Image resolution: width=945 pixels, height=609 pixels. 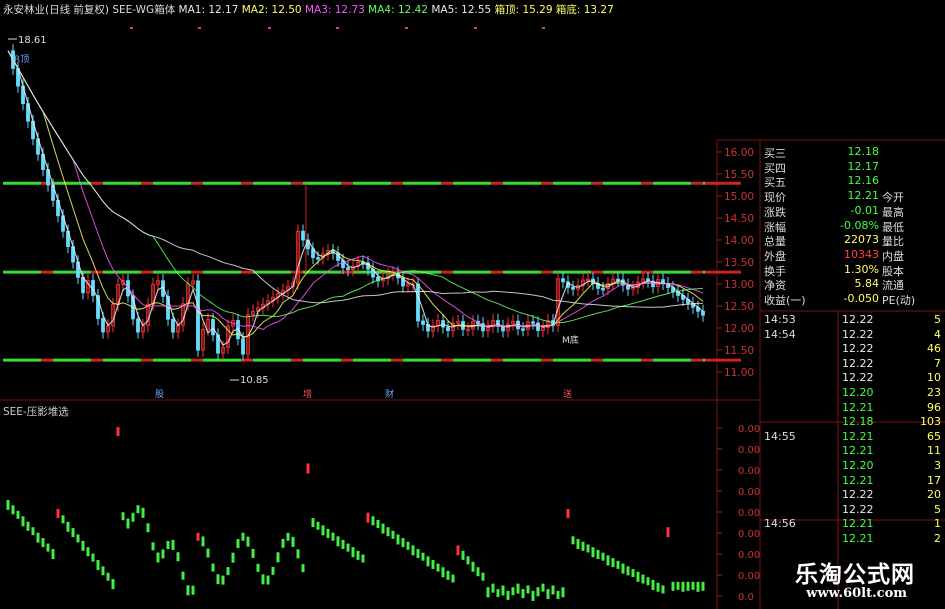 I want to click on tick-row: 12.20 3, so click(x=852, y=466).